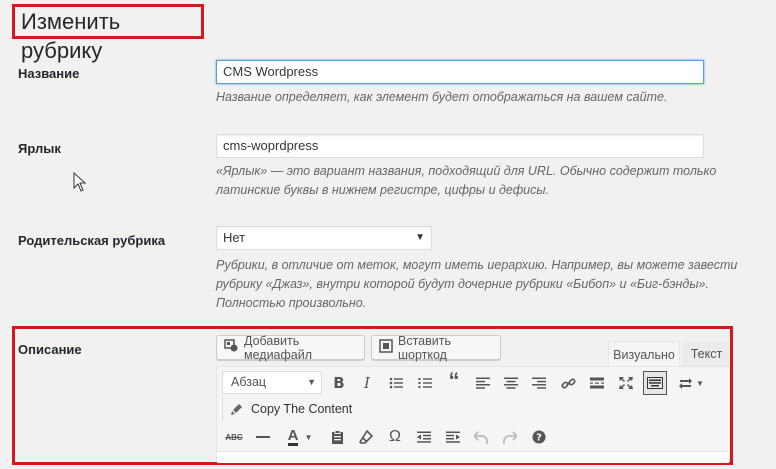  What do you see at coordinates (644, 354) in the screenshot?
I see `tab-visual: Визуально` at bounding box center [644, 354].